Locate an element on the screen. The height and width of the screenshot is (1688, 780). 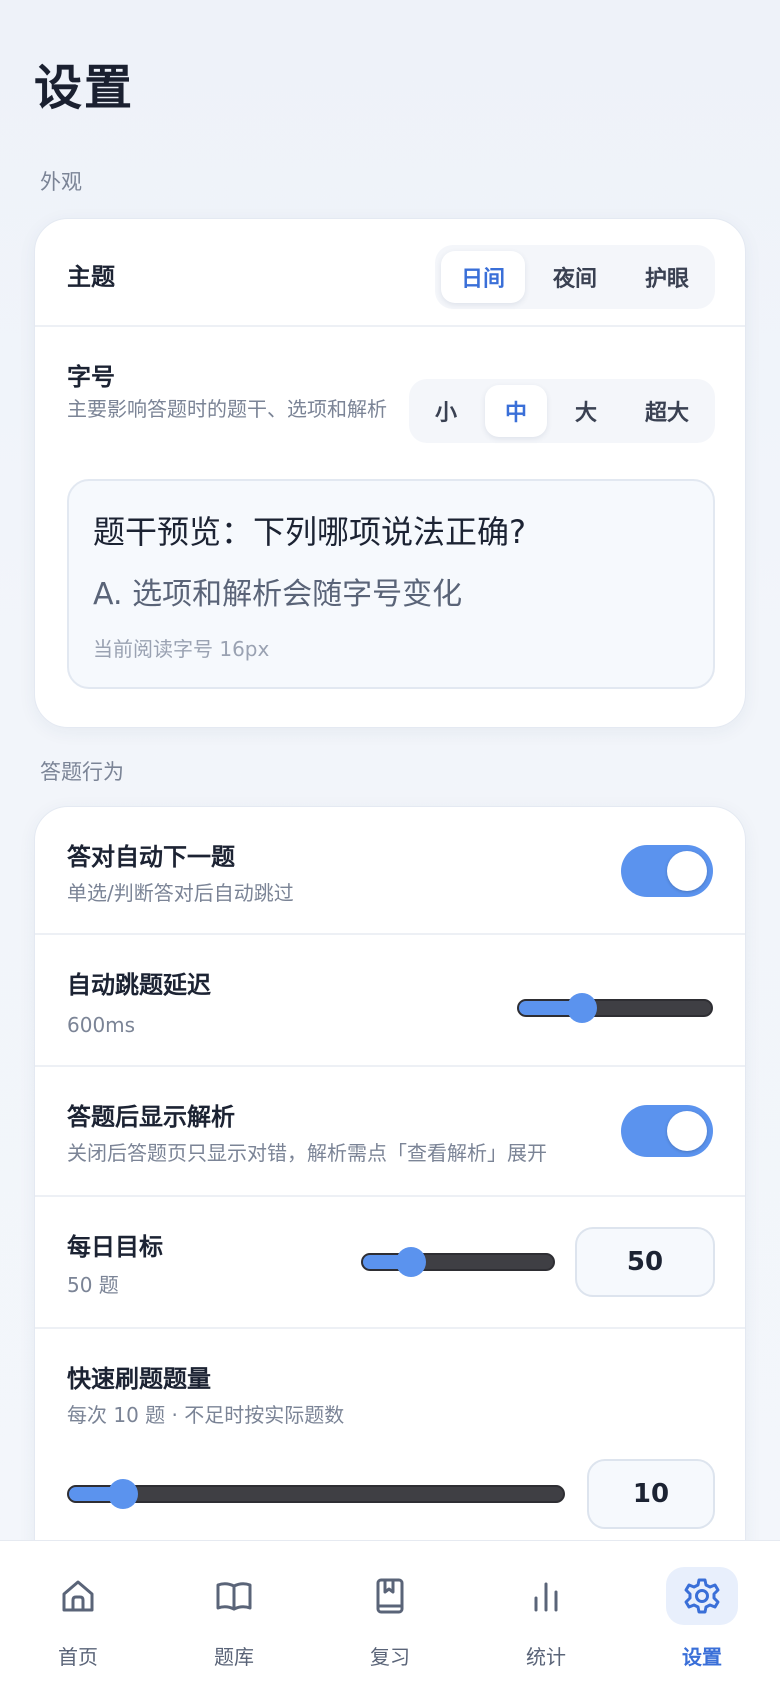
preview-note: 当前阅读字号 16px is located at coordinates (181, 649).